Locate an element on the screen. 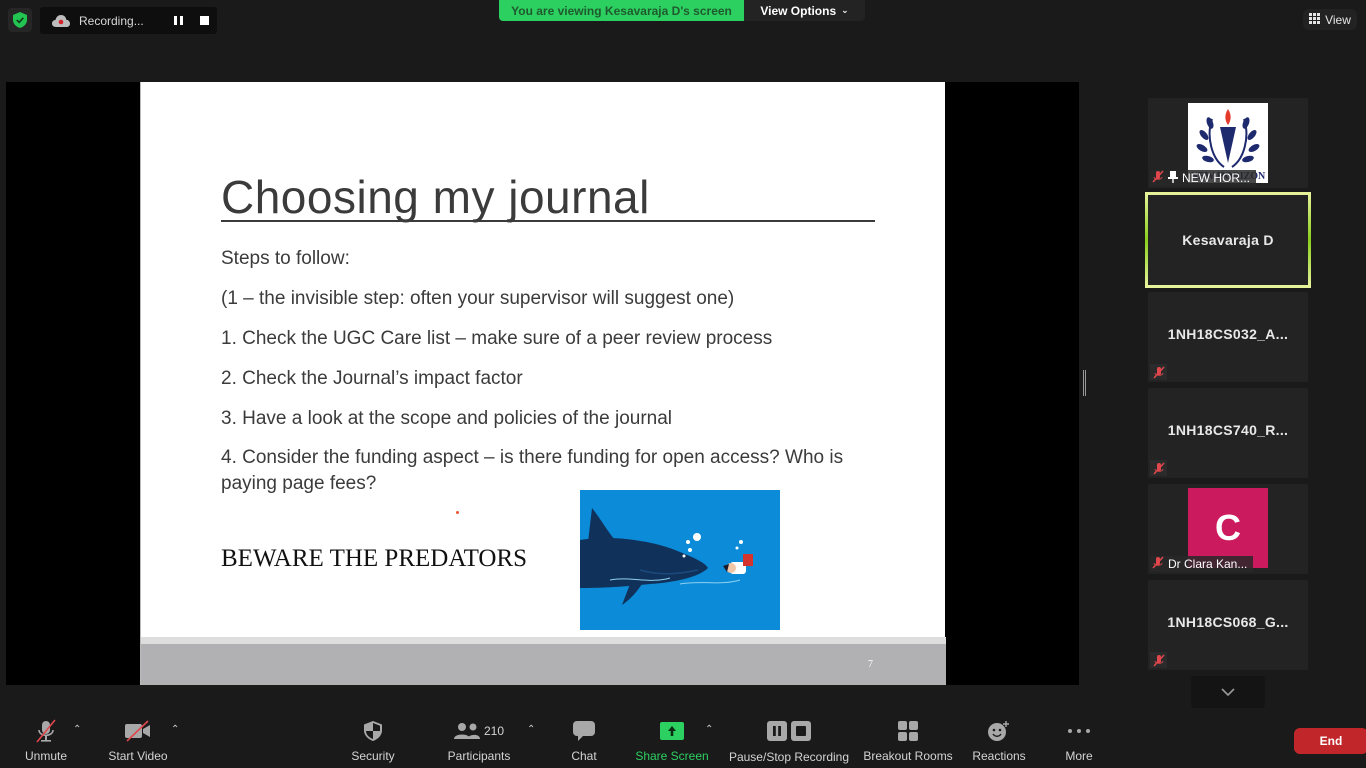  participants-label: Participants is located at coordinates (479, 756).